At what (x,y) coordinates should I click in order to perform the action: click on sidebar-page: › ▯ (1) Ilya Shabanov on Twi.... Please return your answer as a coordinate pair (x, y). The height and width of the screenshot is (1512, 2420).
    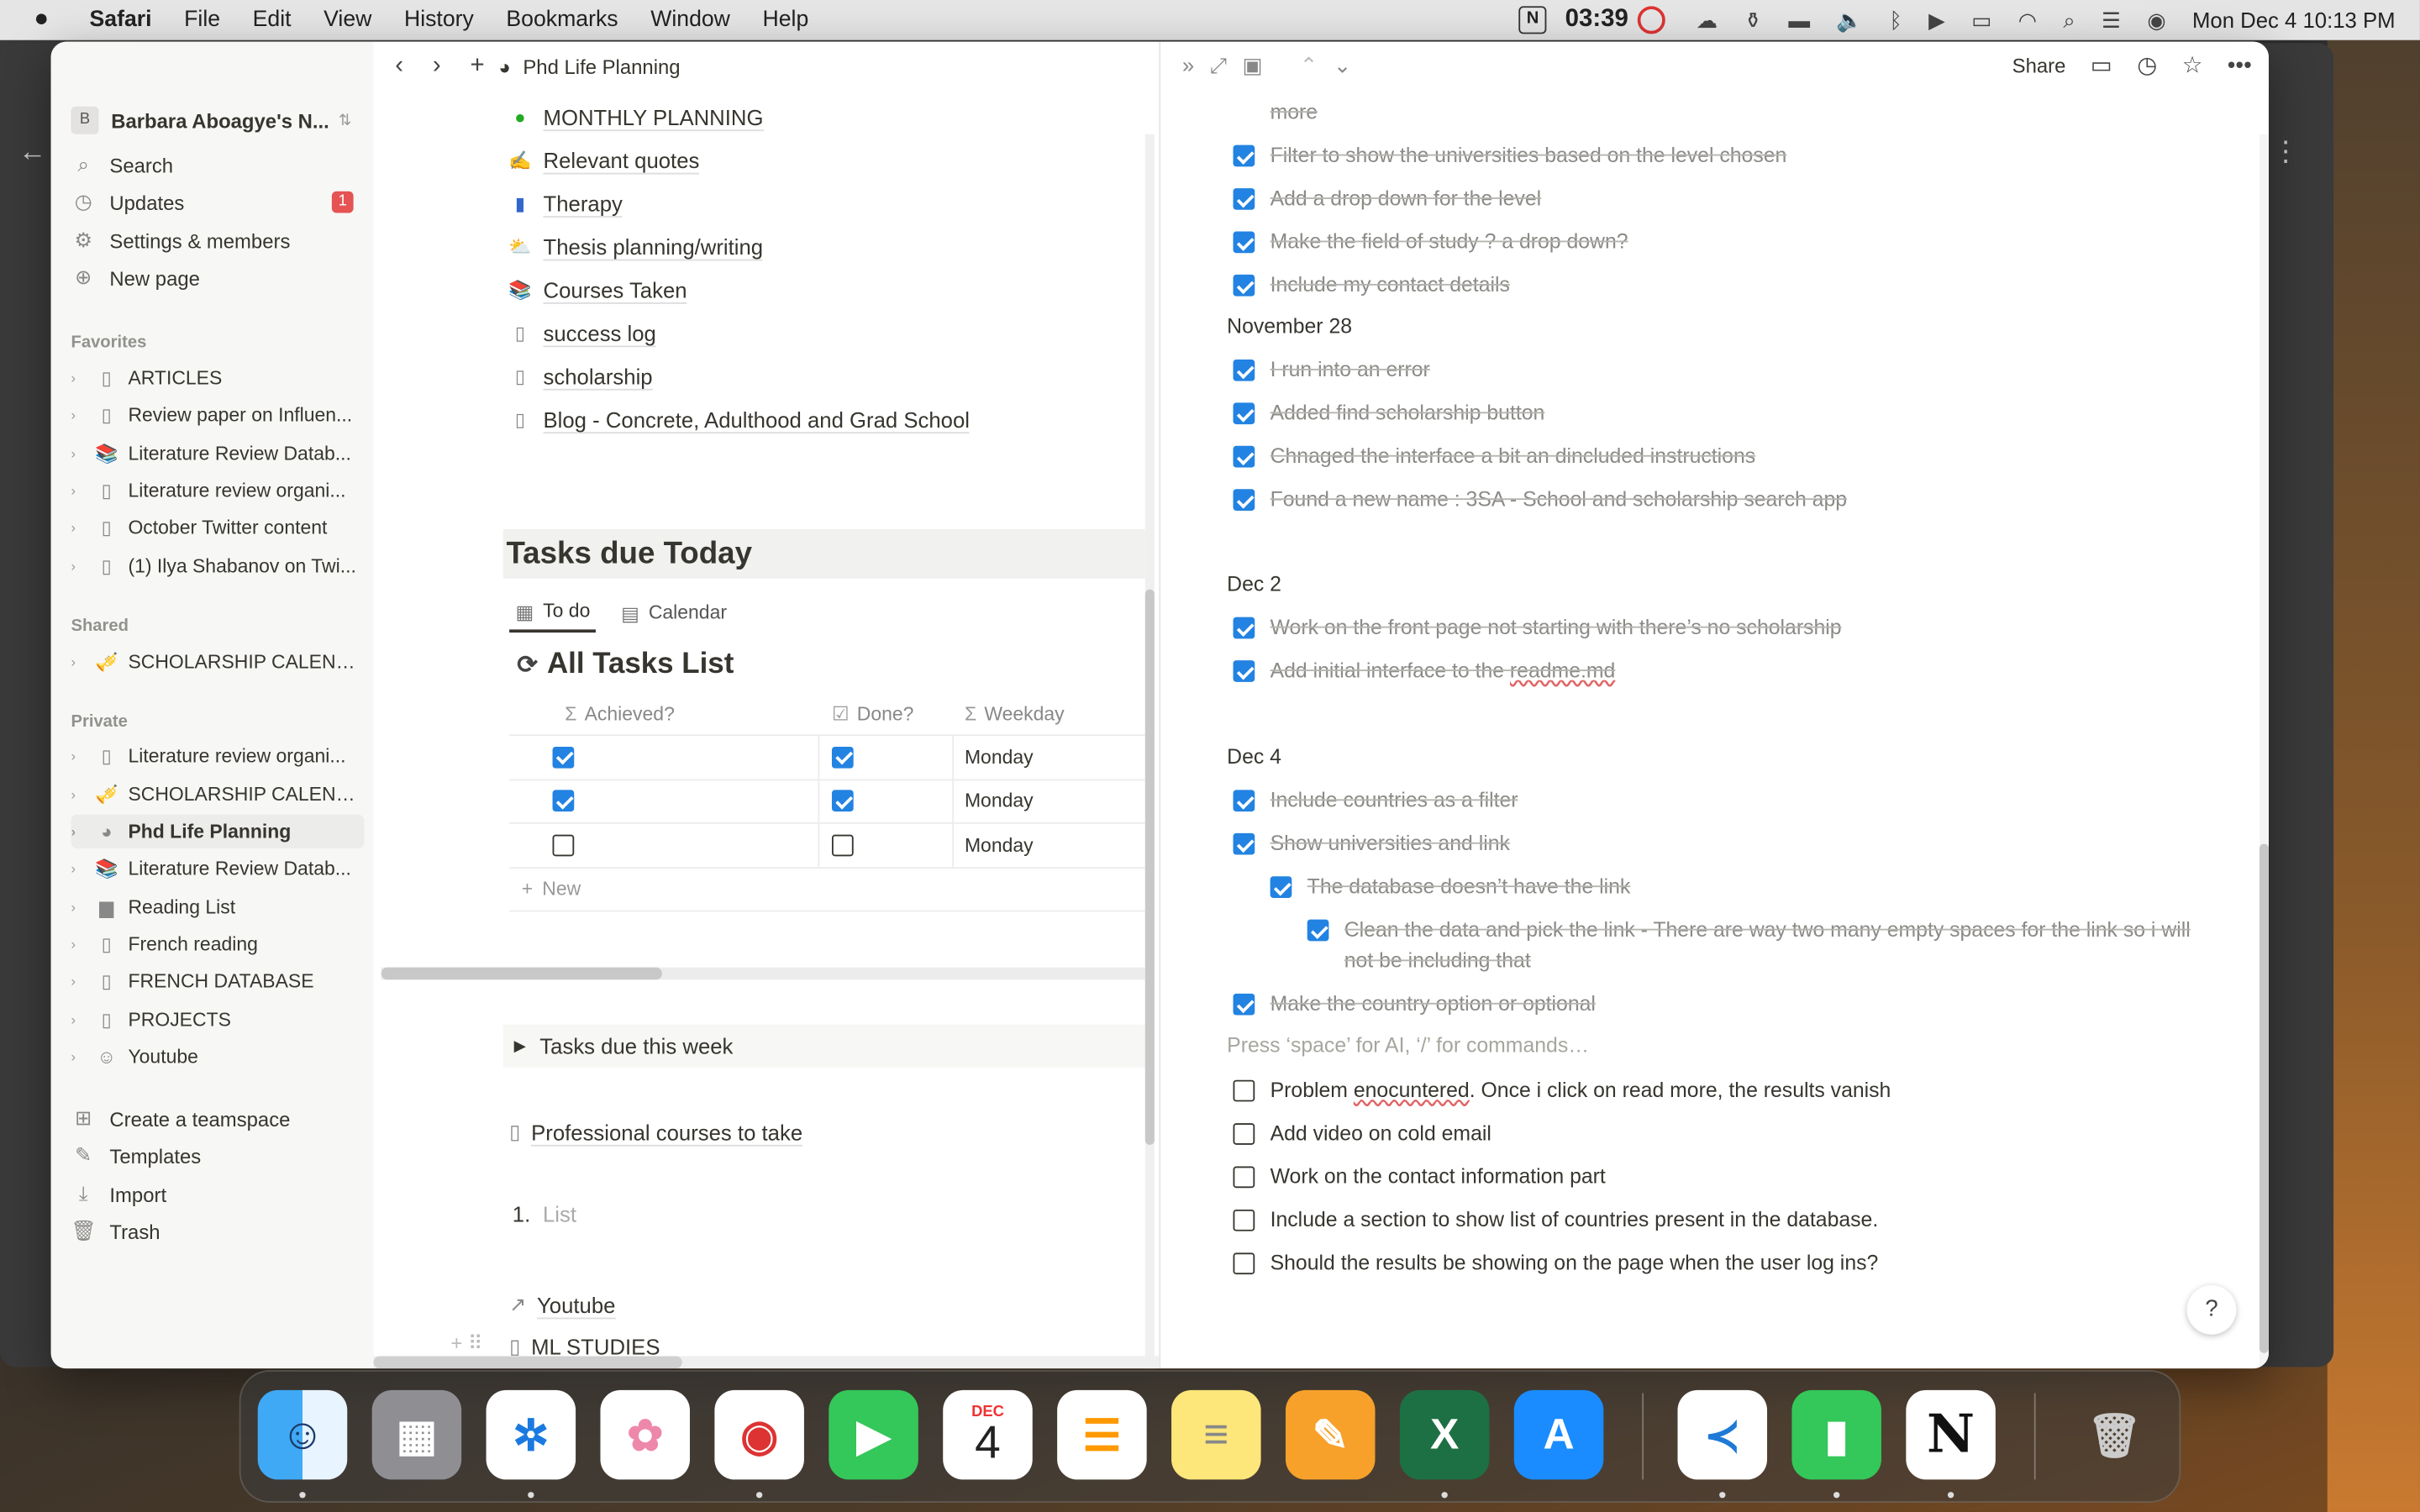
    Looking at the image, I should click on (218, 566).